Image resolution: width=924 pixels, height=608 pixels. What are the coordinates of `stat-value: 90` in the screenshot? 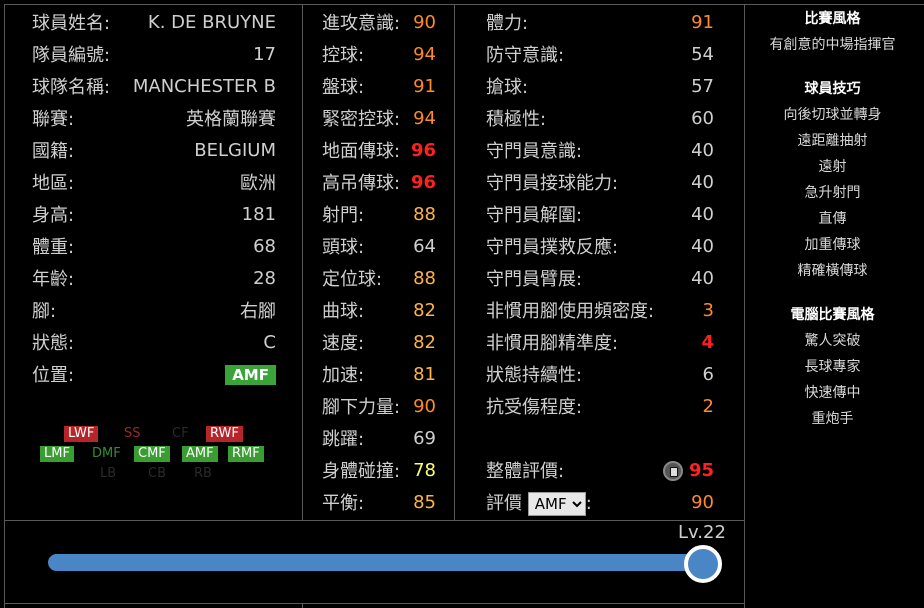 It's located at (424, 406).